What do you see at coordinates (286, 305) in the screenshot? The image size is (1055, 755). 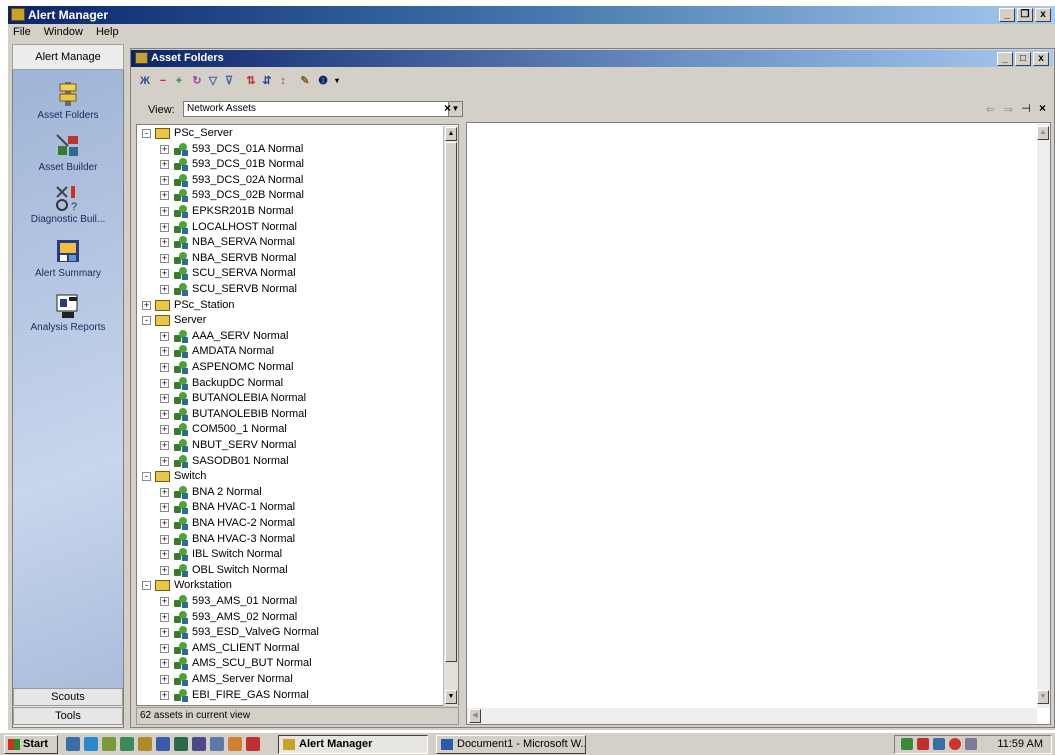 I see `tree-folder-row: + PSc_Station` at bounding box center [286, 305].